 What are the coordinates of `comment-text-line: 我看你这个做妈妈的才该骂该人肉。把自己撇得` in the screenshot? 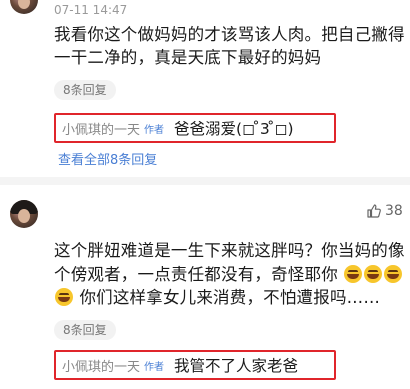 It's located at (229, 34).